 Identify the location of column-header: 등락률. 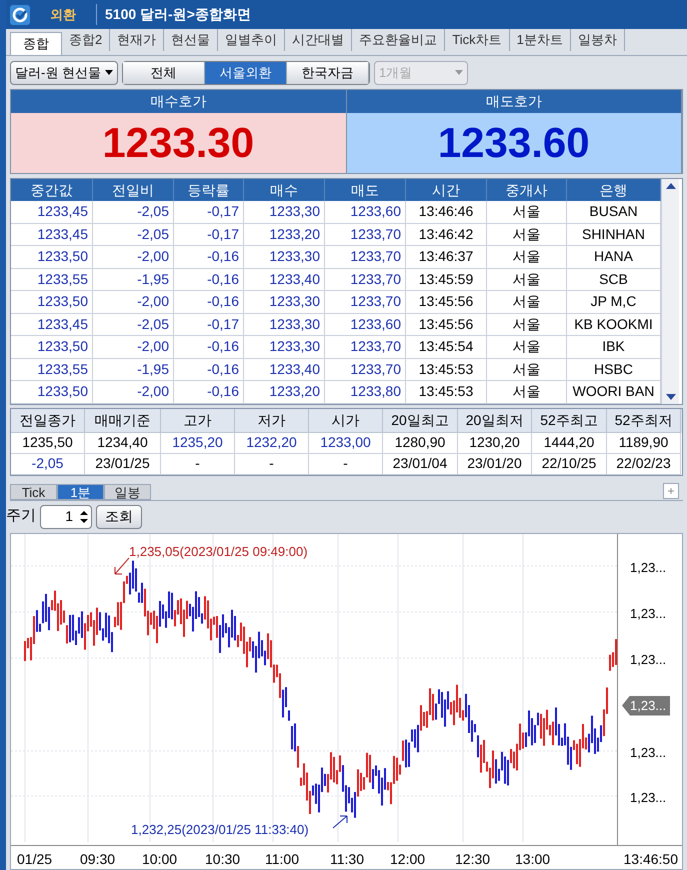
(209, 190).